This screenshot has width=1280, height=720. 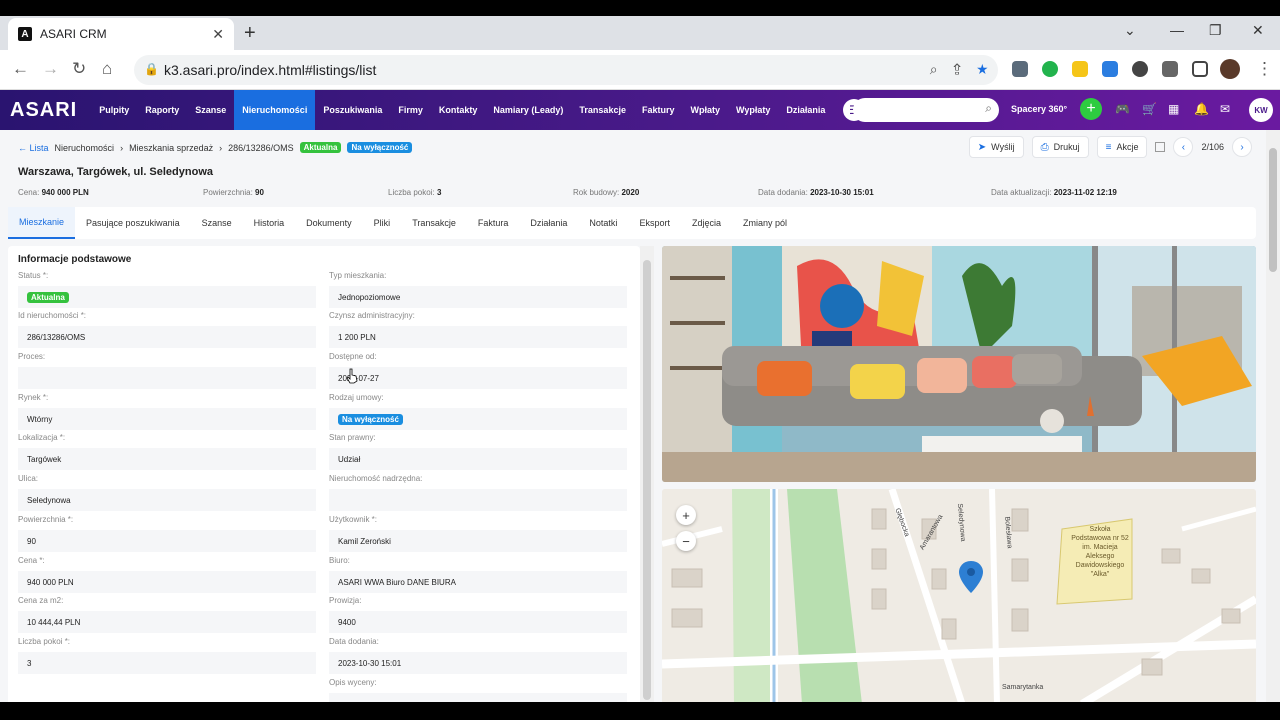 I want to click on prowizja-input: 9400, so click(x=478, y=622).